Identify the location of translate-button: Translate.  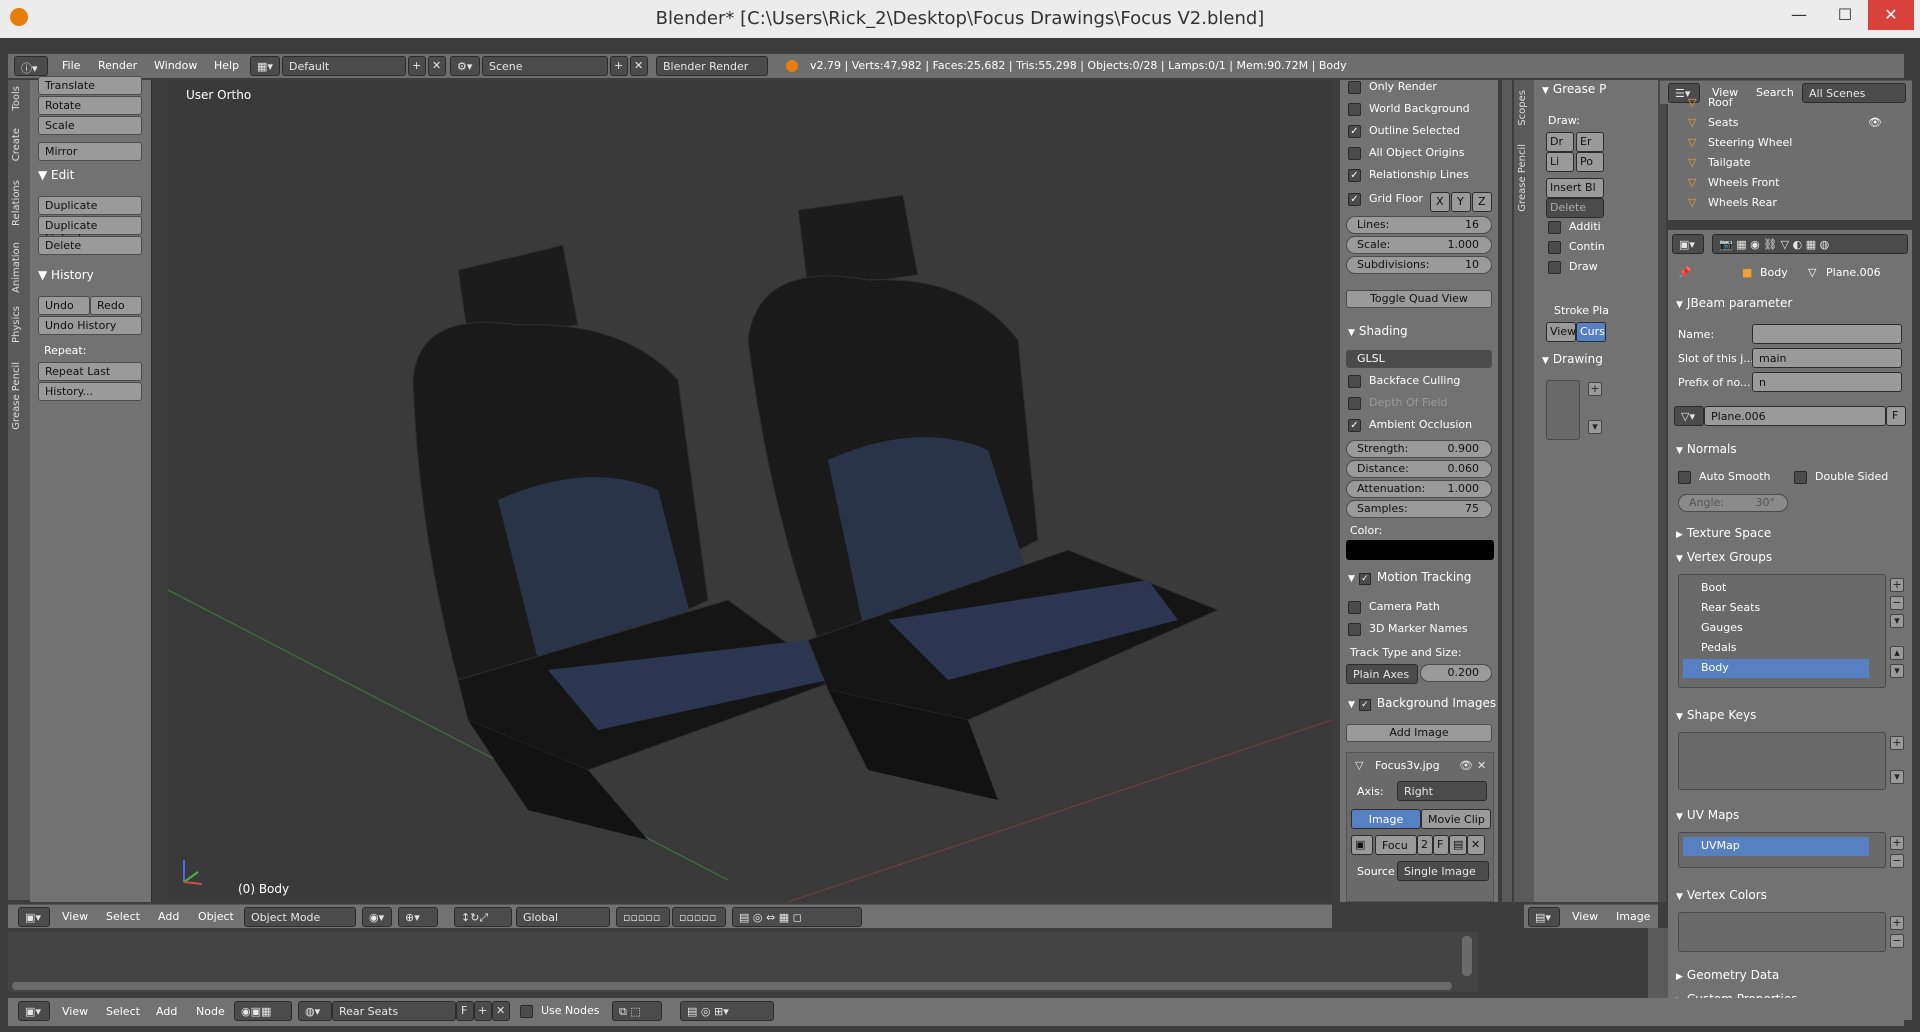
(90, 85).